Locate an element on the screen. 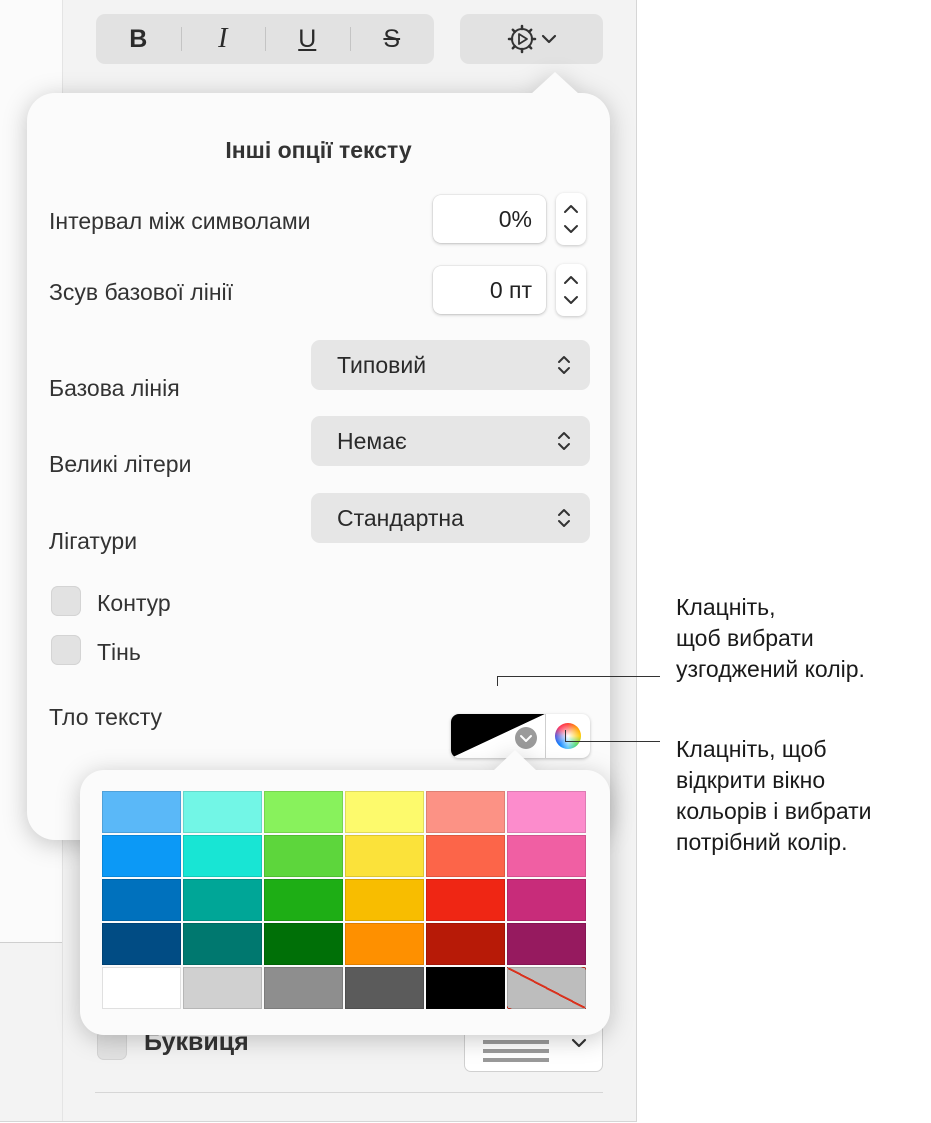 The height and width of the screenshot is (1123, 931). outline-label: Контур is located at coordinates (134, 603).